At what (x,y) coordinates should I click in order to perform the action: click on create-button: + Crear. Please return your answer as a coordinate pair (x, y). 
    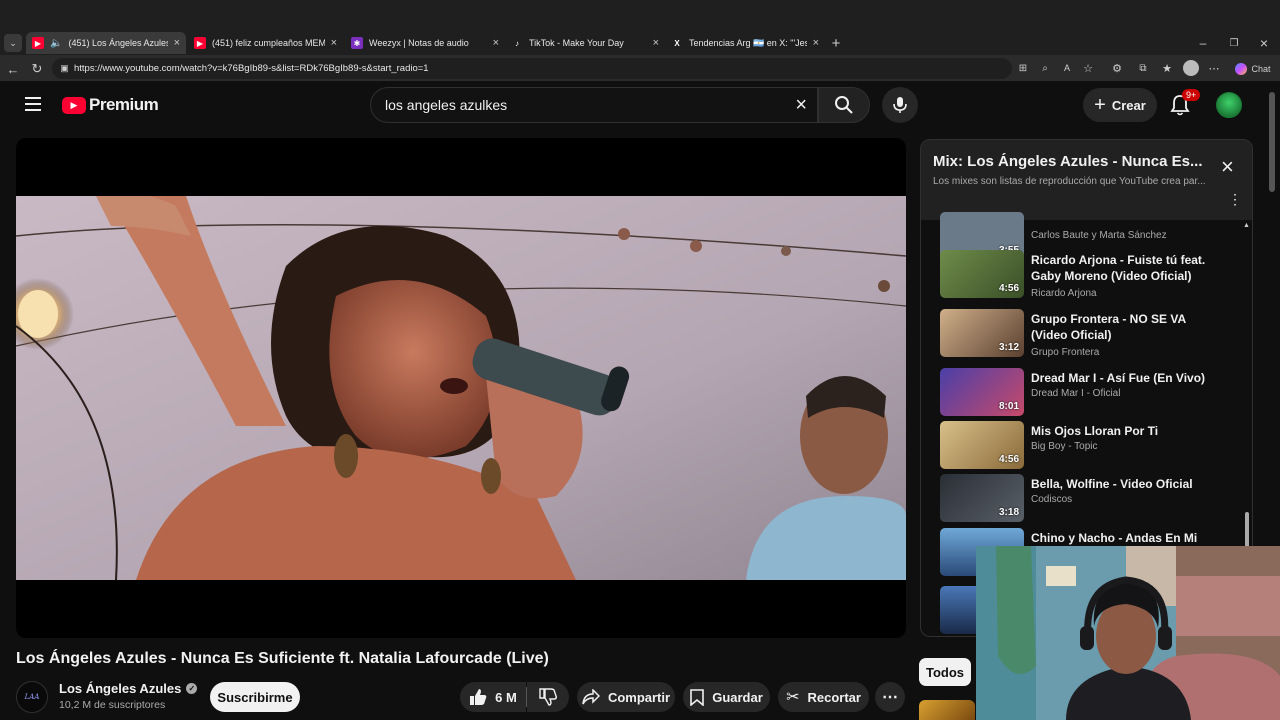
    Looking at the image, I should click on (1120, 105).